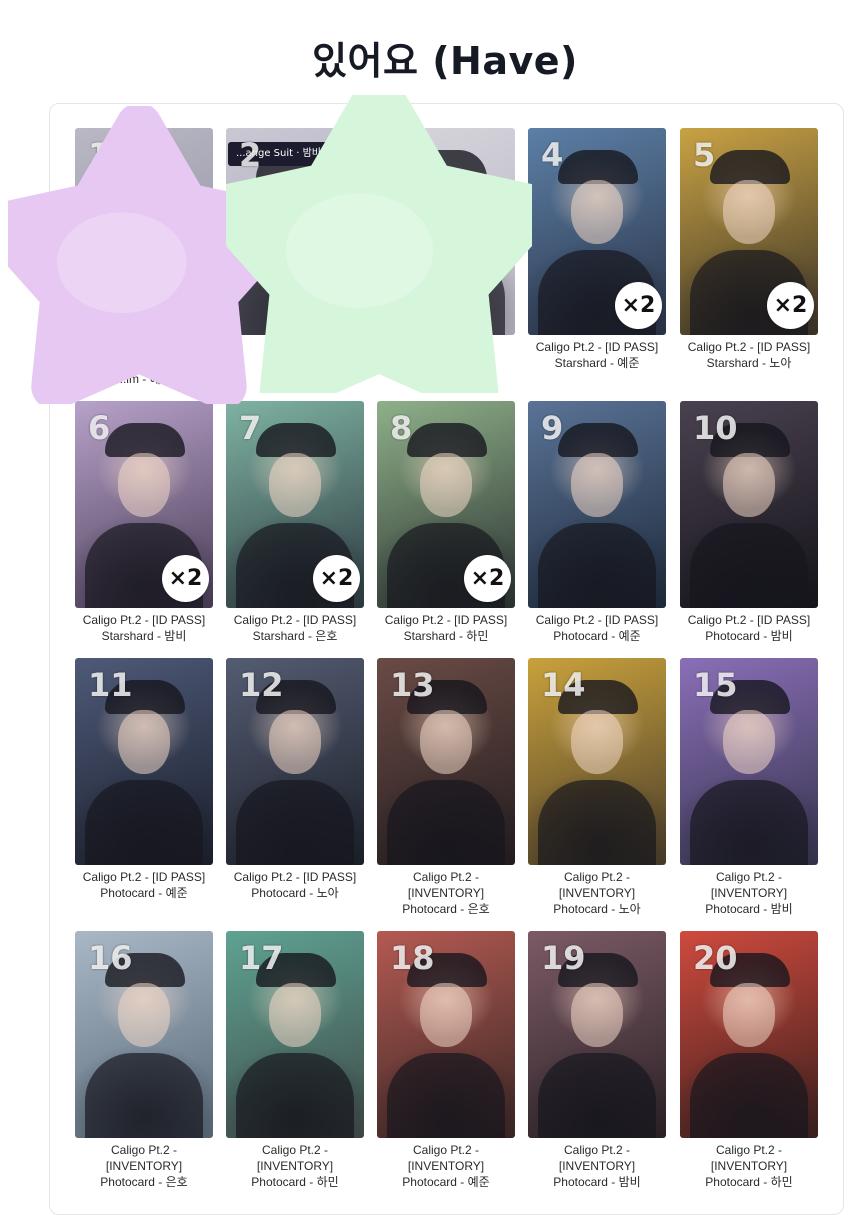 This screenshot has width=866, height=1215. What do you see at coordinates (295, 628) in the screenshot?
I see `card-caption: Caligo Pt.2 - [ID PASS] Starshard - 은호` at bounding box center [295, 628].